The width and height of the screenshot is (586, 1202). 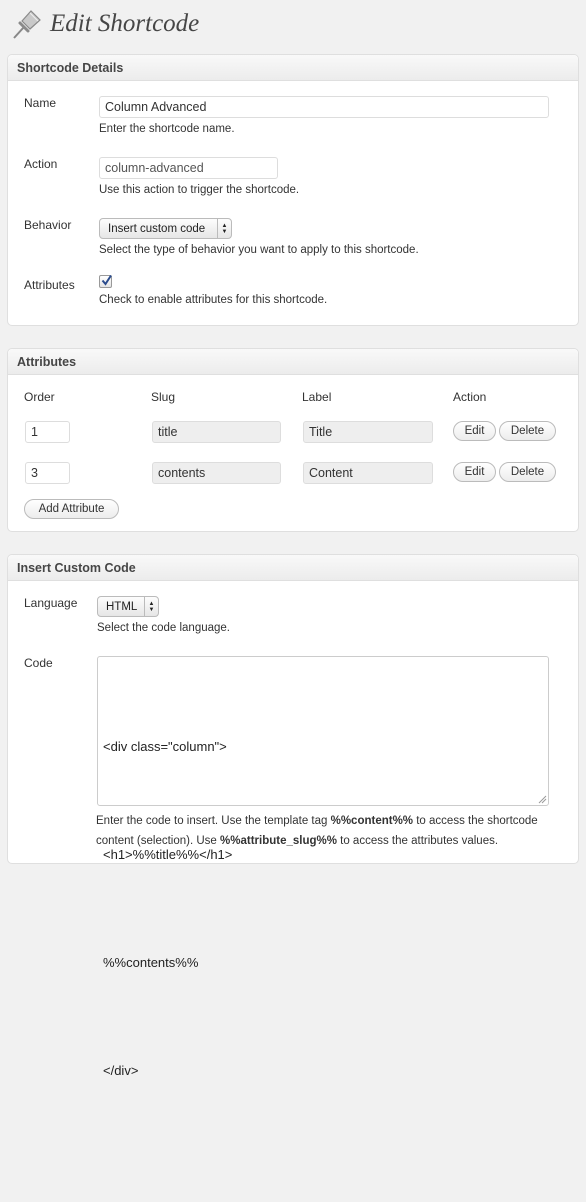 I want to click on order-input: 1, so click(x=47, y=432).